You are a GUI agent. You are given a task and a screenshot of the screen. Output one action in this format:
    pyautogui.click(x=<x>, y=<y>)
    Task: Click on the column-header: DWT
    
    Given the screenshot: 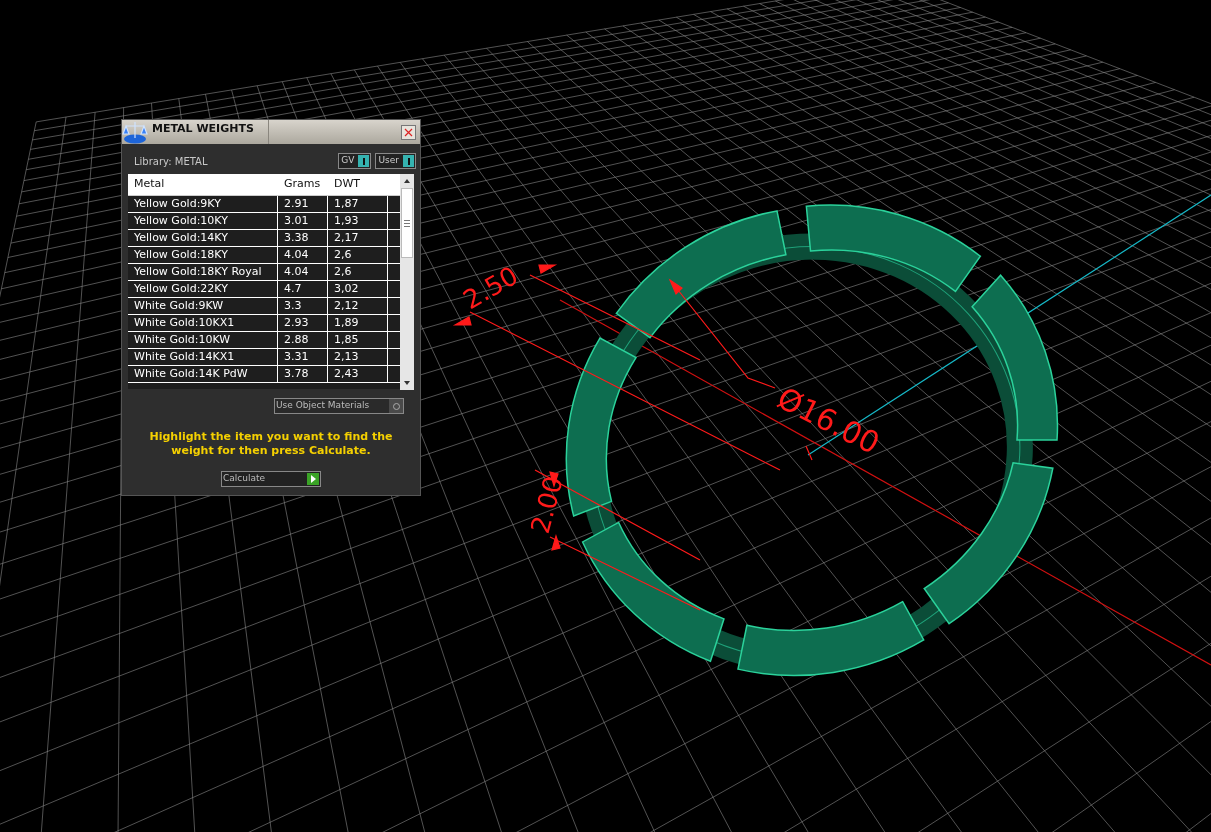 What is the action you would take?
    pyautogui.click(x=358, y=184)
    